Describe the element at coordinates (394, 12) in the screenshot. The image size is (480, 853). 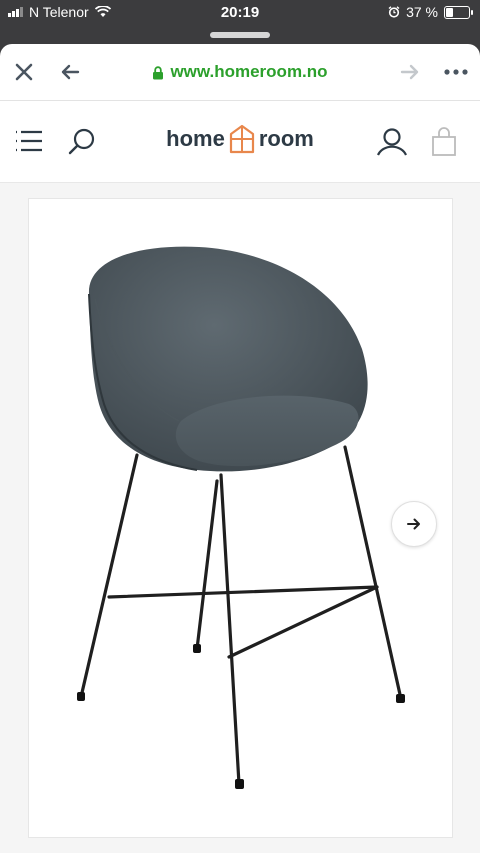
I see `alarm-icon` at that location.